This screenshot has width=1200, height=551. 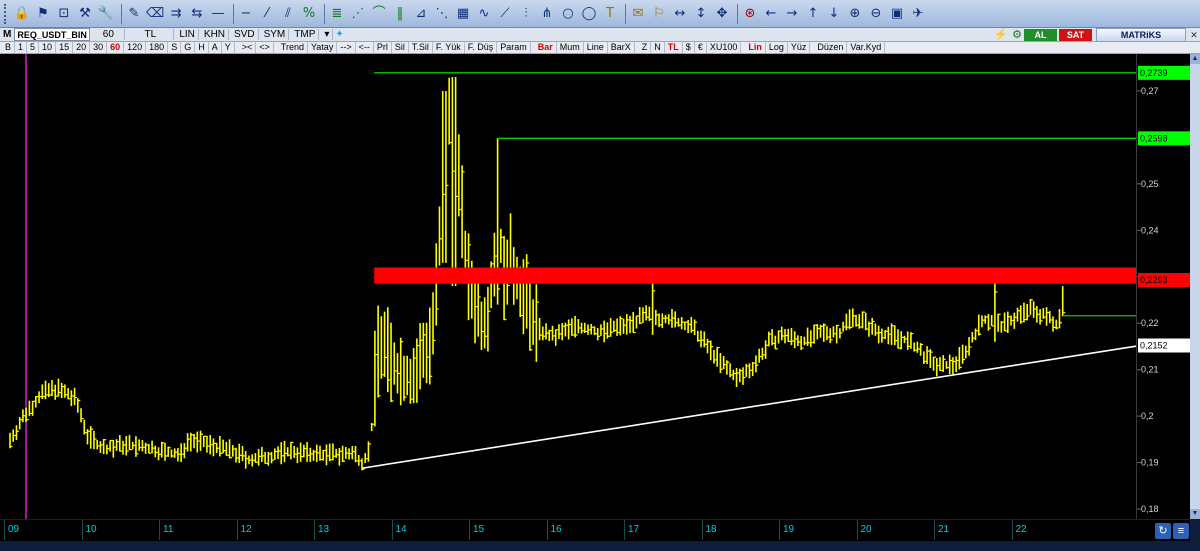 What do you see at coordinates (514, 47) in the screenshot?
I see `tool-button-9: Param` at bounding box center [514, 47].